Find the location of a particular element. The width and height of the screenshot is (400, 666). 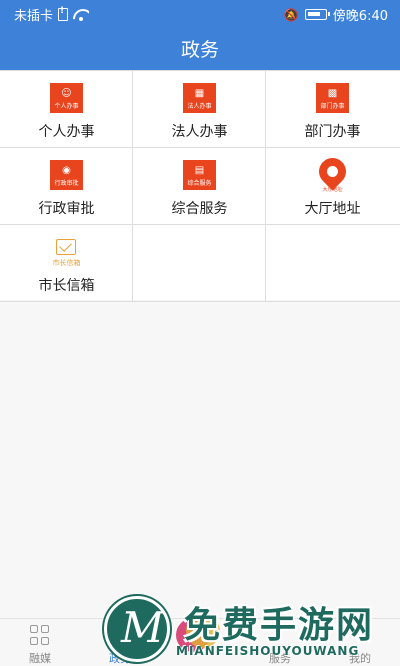

building-icon: ▩ 部门办事 is located at coordinates (332, 98).